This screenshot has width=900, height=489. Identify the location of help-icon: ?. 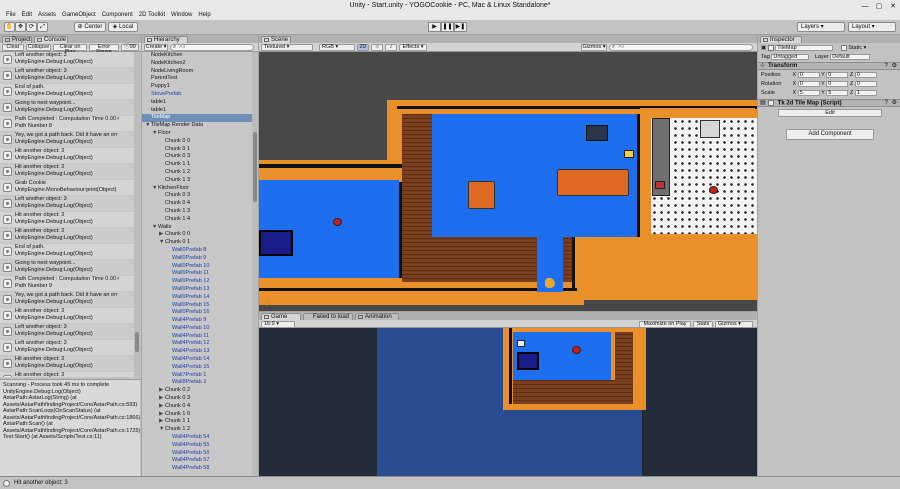
(886, 66).